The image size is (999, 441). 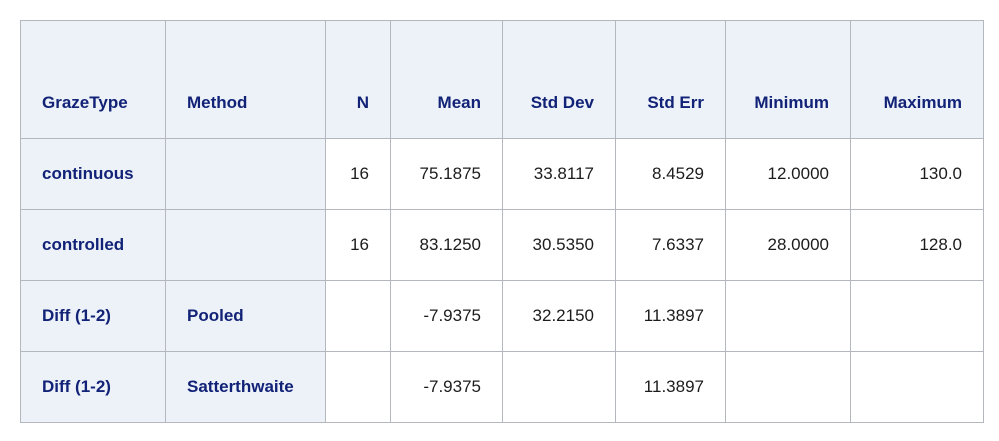 What do you see at coordinates (93, 245) in the screenshot?
I see `cell-grazetype: controlled` at bounding box center [93, 245].